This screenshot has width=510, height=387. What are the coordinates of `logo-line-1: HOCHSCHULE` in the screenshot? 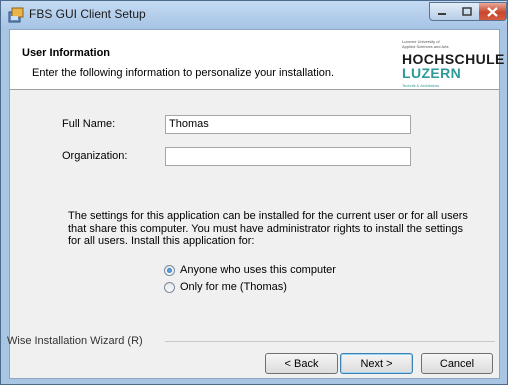 It's located at (453, 59).